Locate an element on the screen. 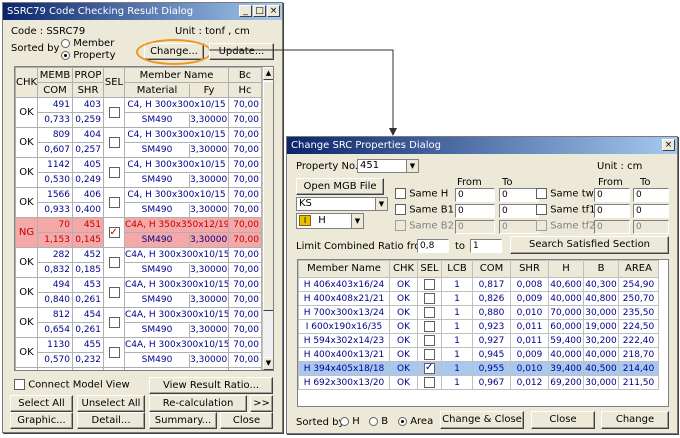 This screenshot has width=680, height=438. radio-area is located at coordinates (402, 421).